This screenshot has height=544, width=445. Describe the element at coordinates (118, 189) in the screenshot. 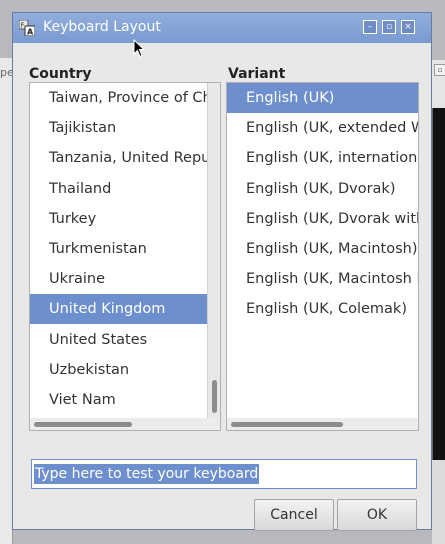

I see `country-list-item: Thailand` at that location.